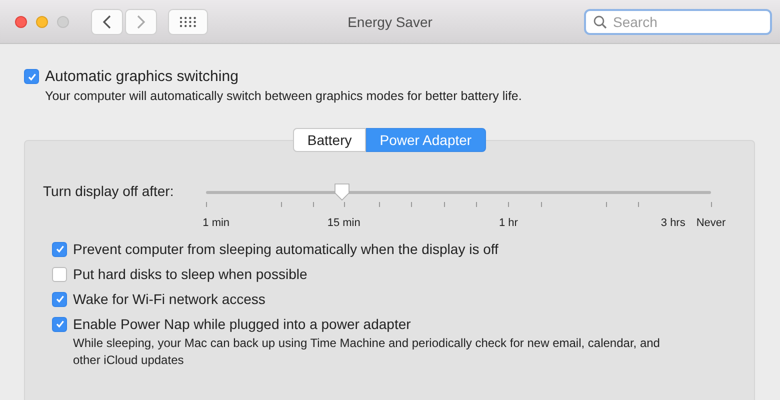 This screenshot has width=780, height=400. Describe the element at coordinates (678, 21) in the screenshot. I see `search-field: Search` at that location.